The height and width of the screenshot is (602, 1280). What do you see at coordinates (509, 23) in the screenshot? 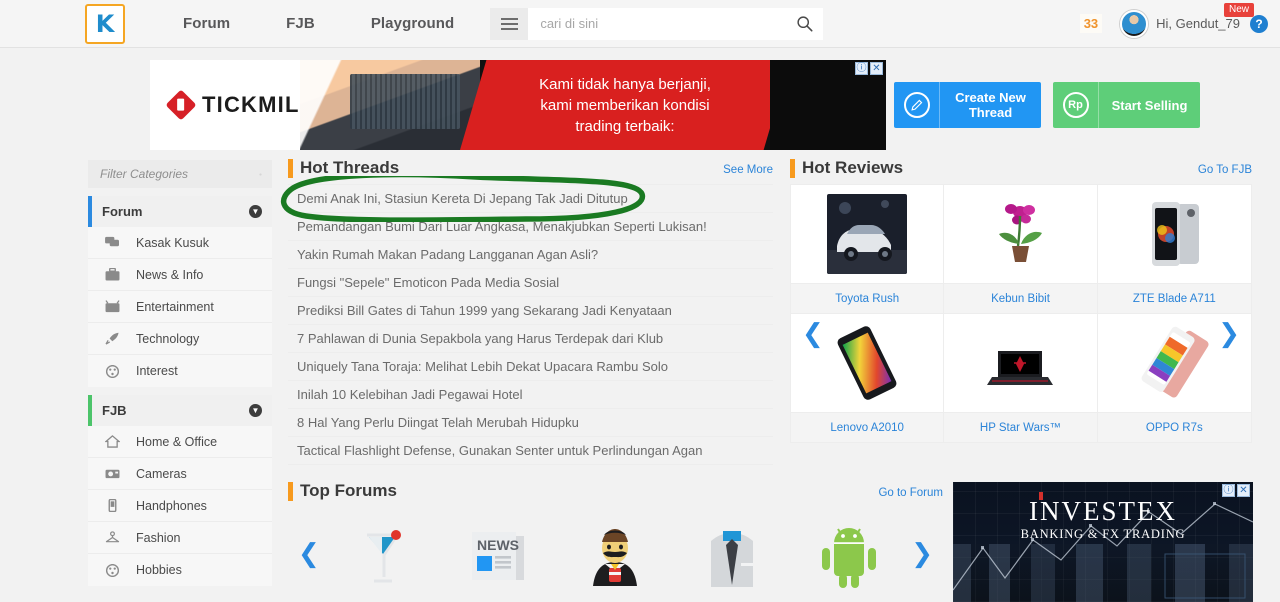
I see `hamburger-icon` at bounding box center [509, 23].